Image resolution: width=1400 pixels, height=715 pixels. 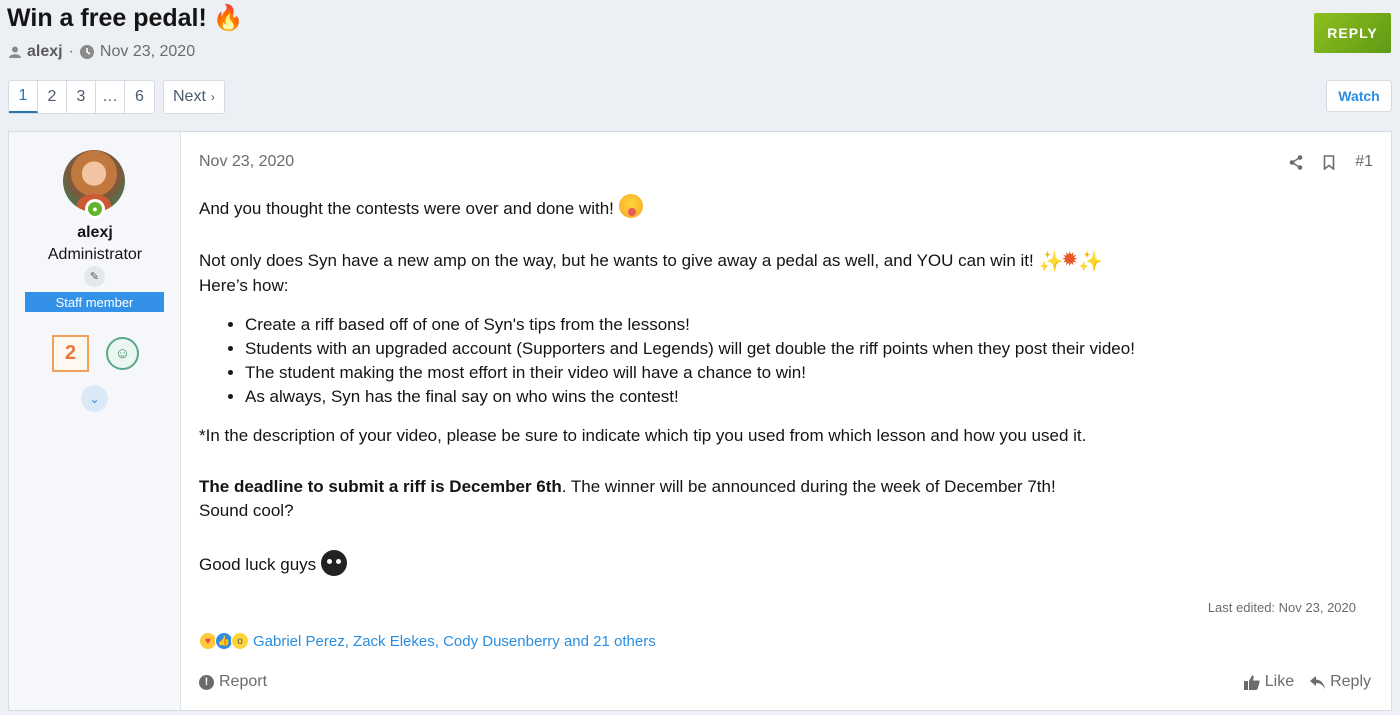 I want to click on share-icon, so click(x=1296, y=162).